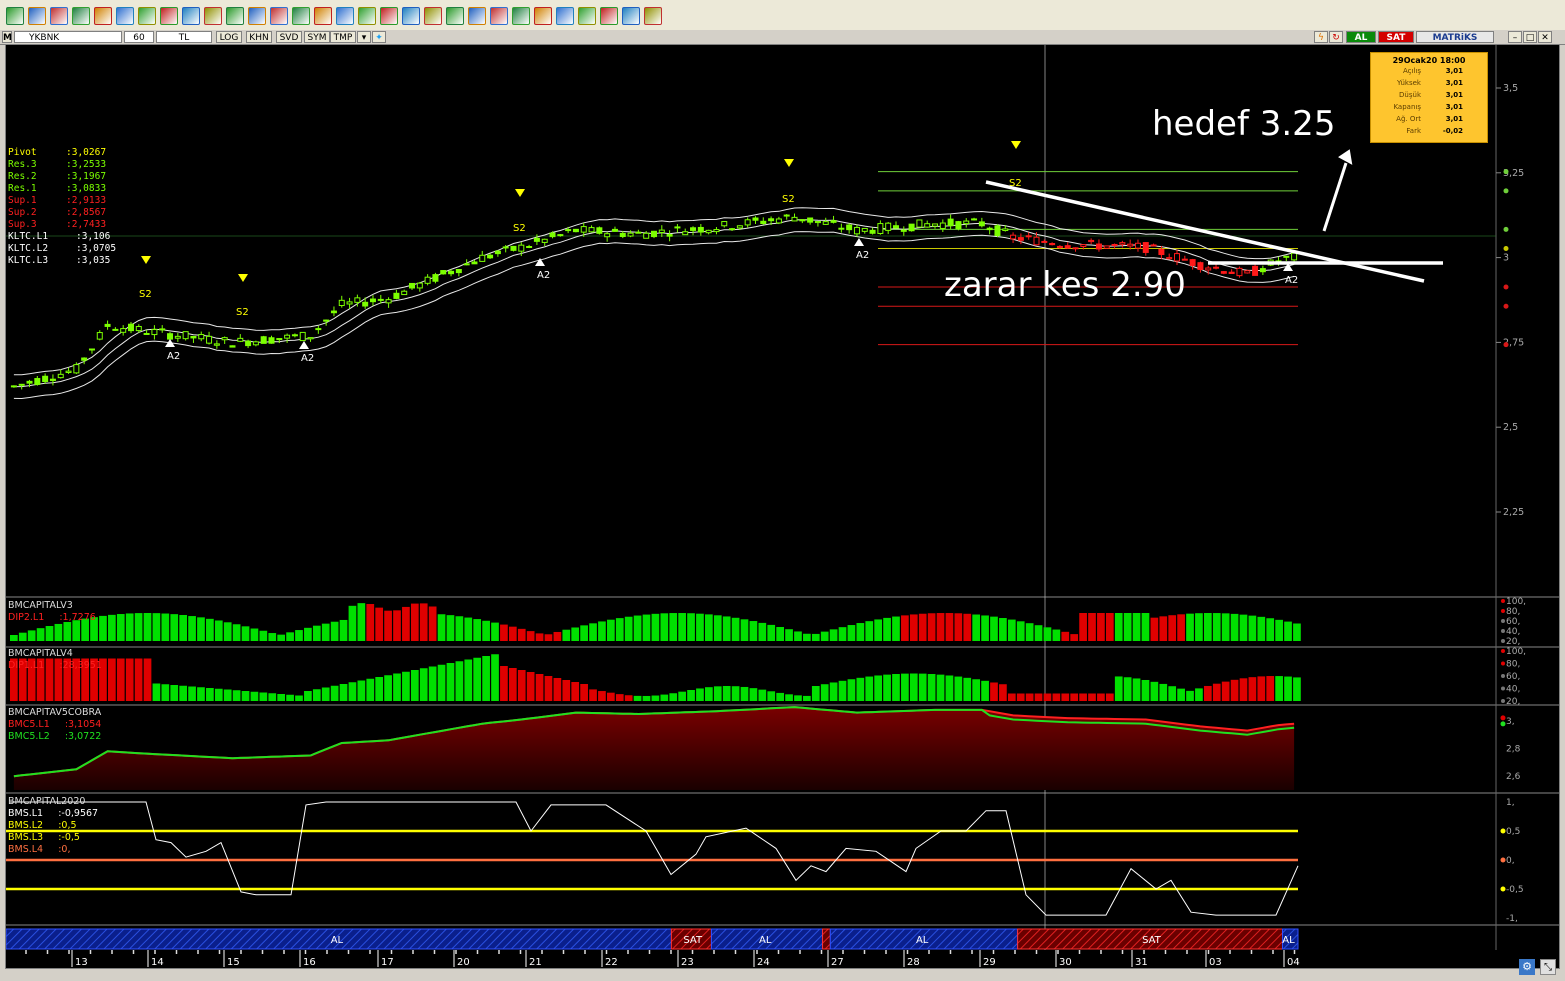 The width and height of the screenshot is (1565, 981). What do you see at coordinates (139, 37) in the screenshot?
I see `period-select: 60` at bounding box center [139, 37].